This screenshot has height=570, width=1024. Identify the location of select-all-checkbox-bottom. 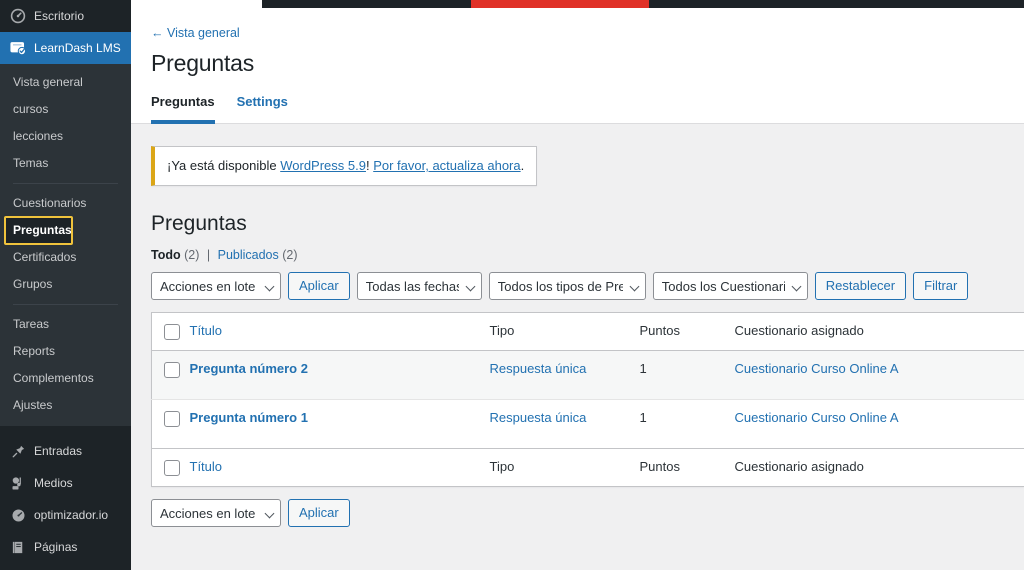
(172, 468).